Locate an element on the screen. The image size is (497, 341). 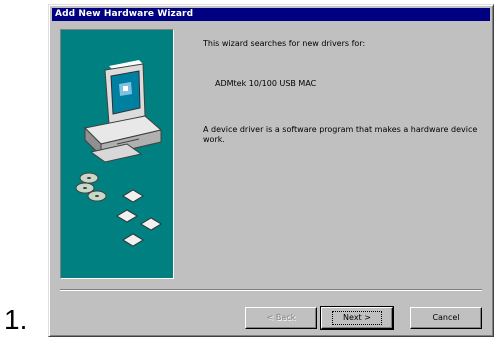
cancel-button: Cancel is located at coordinates (446, 318).